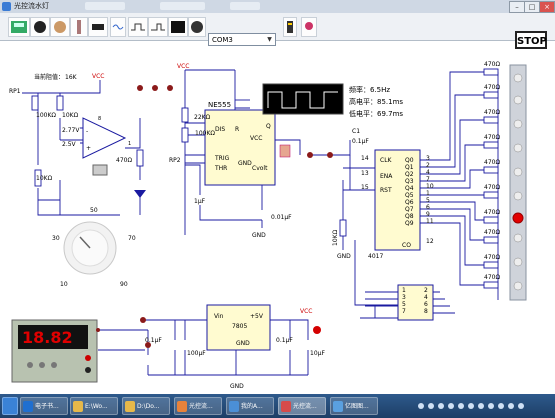  Describe the element at coordinates (71, 77) in the screenshot. I see `threshold-value: 16K` at that location.